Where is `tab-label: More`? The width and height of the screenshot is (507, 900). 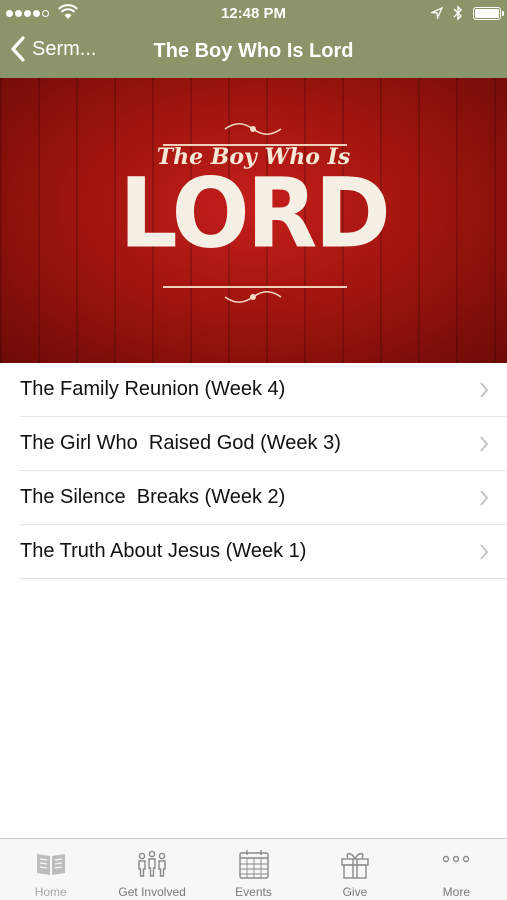
tab-label: More is located at coordinates (456, 892).